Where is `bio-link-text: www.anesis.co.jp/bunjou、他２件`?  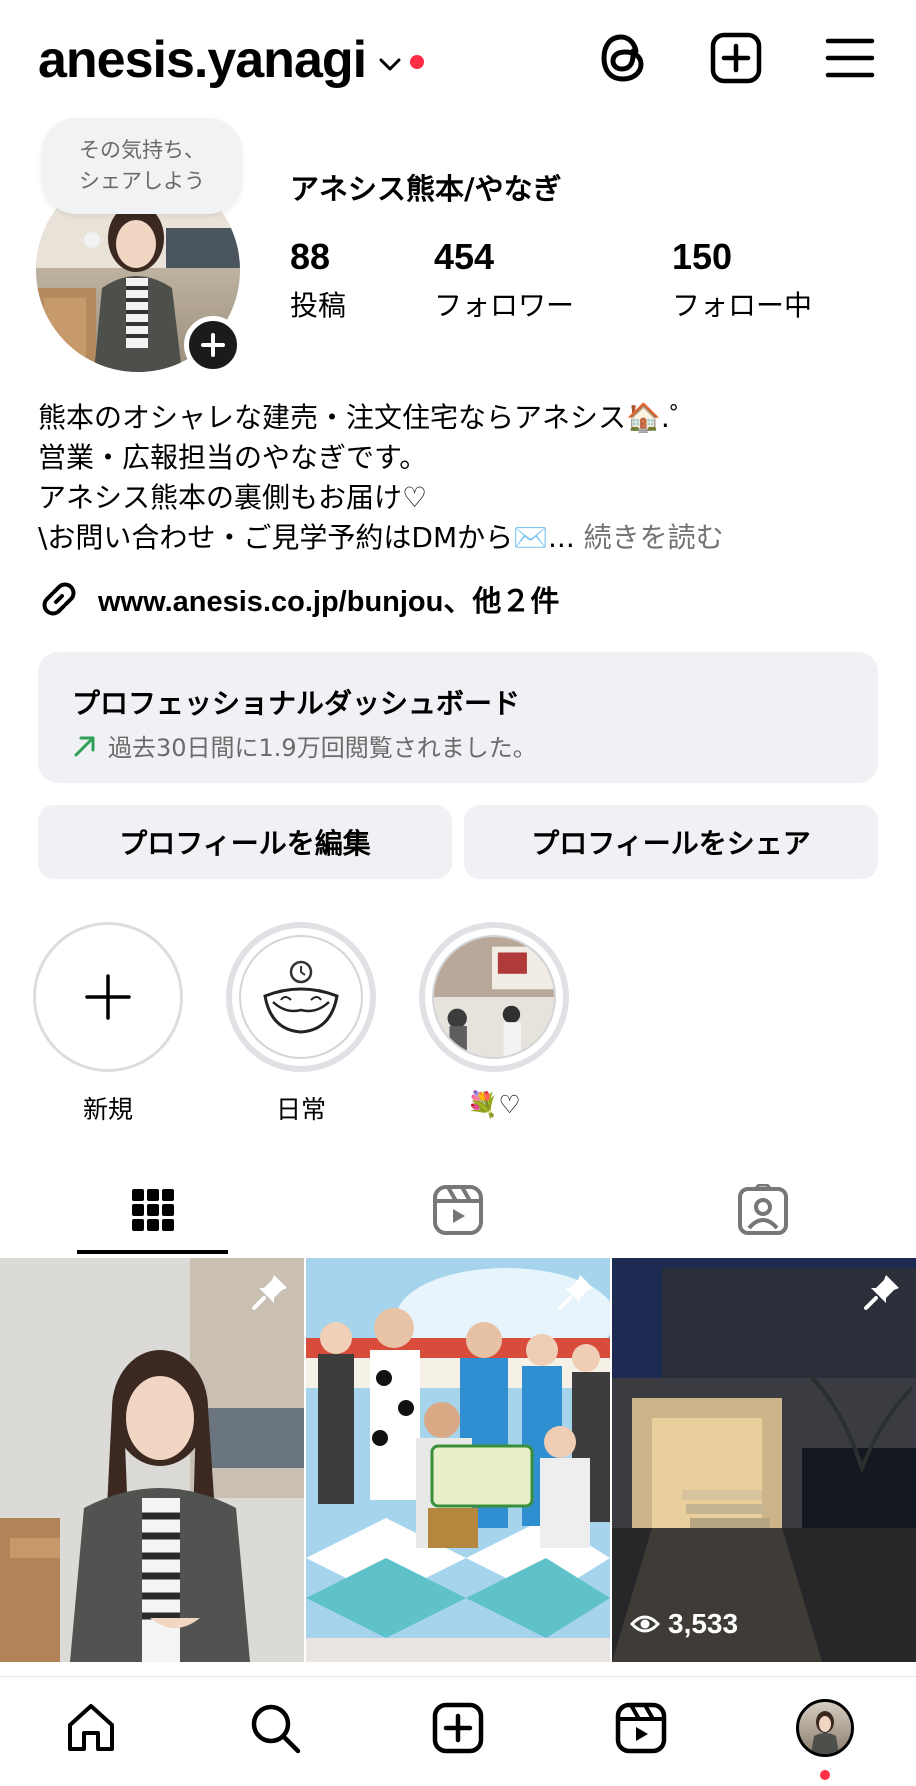
bio-link-text: www.anesis.co.jp/bunjou、他２件 is located at coordinates (329, 602).